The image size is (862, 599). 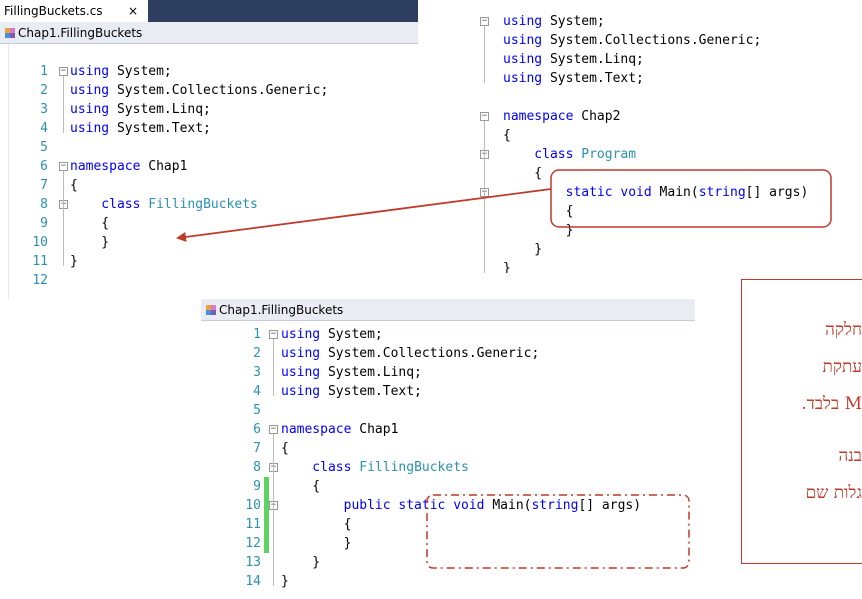 I want to click on line-number: 12, so click(x=253, y=543).